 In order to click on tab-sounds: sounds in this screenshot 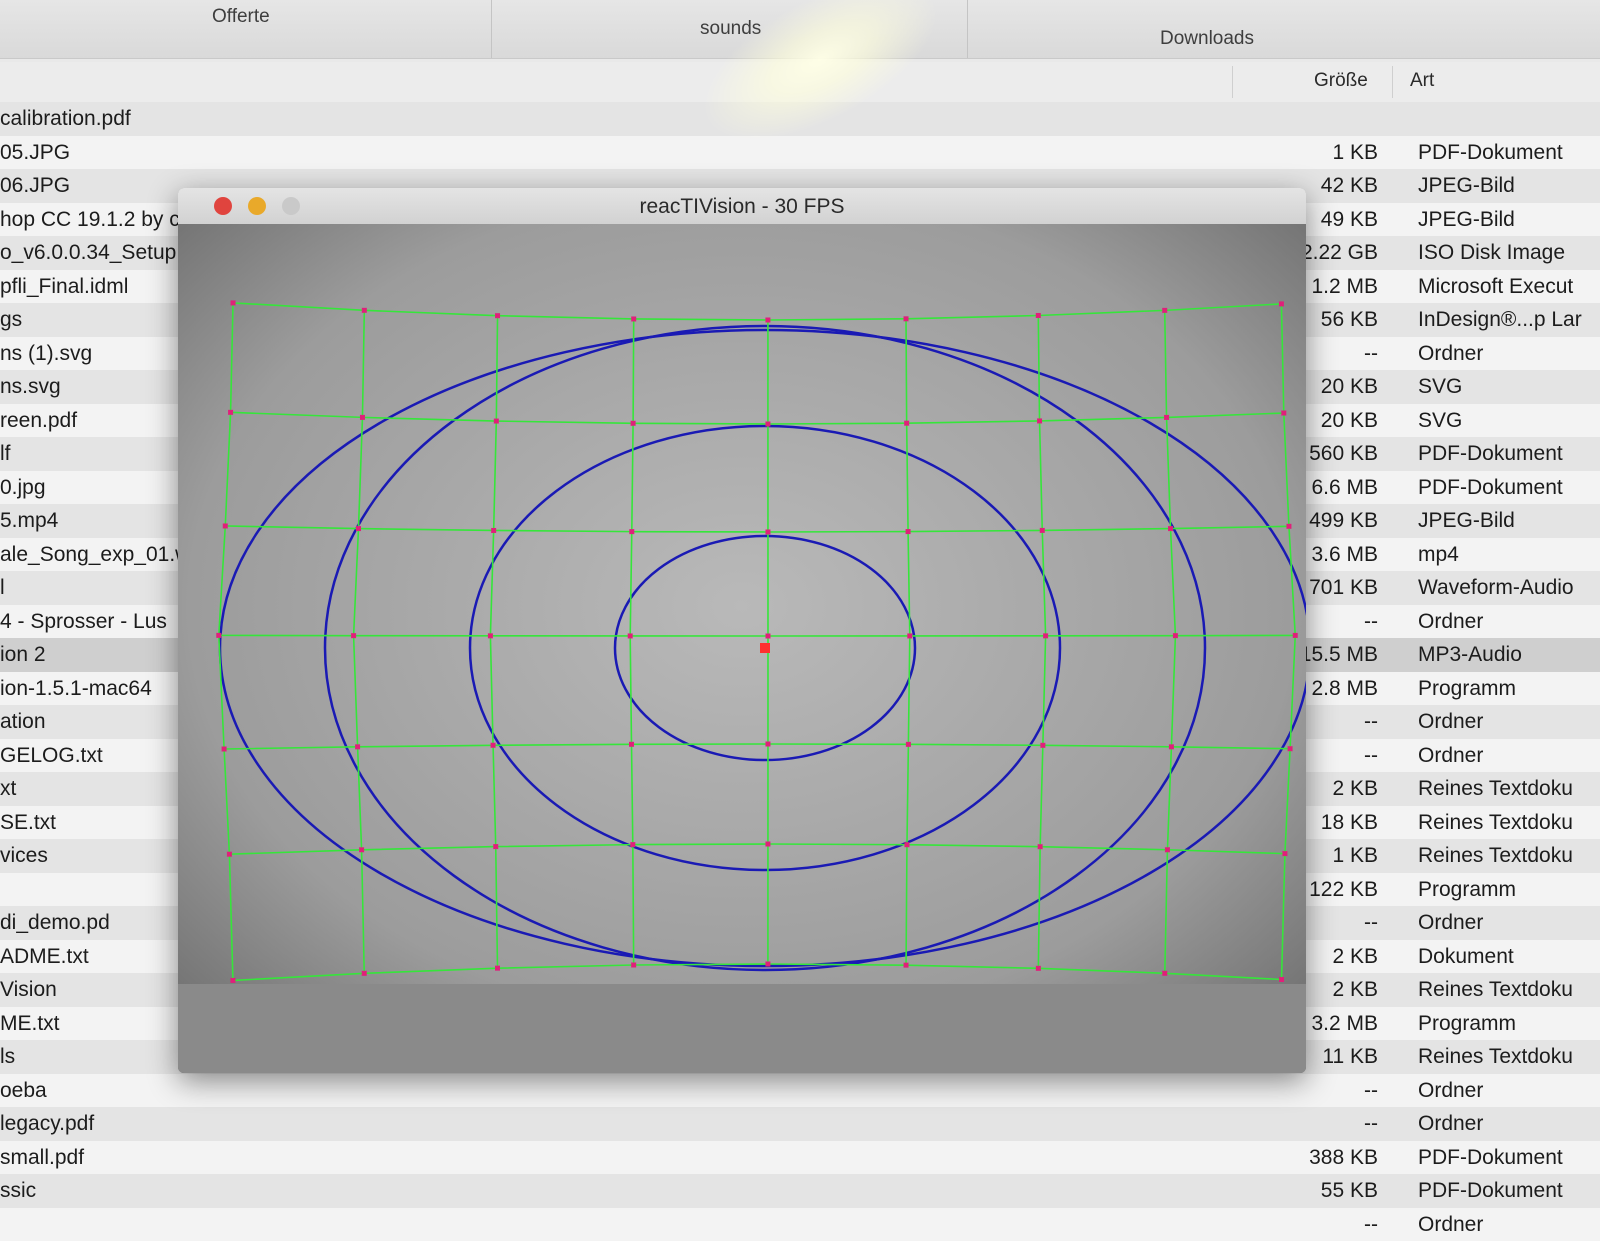, I will do `click(730, 29)`.